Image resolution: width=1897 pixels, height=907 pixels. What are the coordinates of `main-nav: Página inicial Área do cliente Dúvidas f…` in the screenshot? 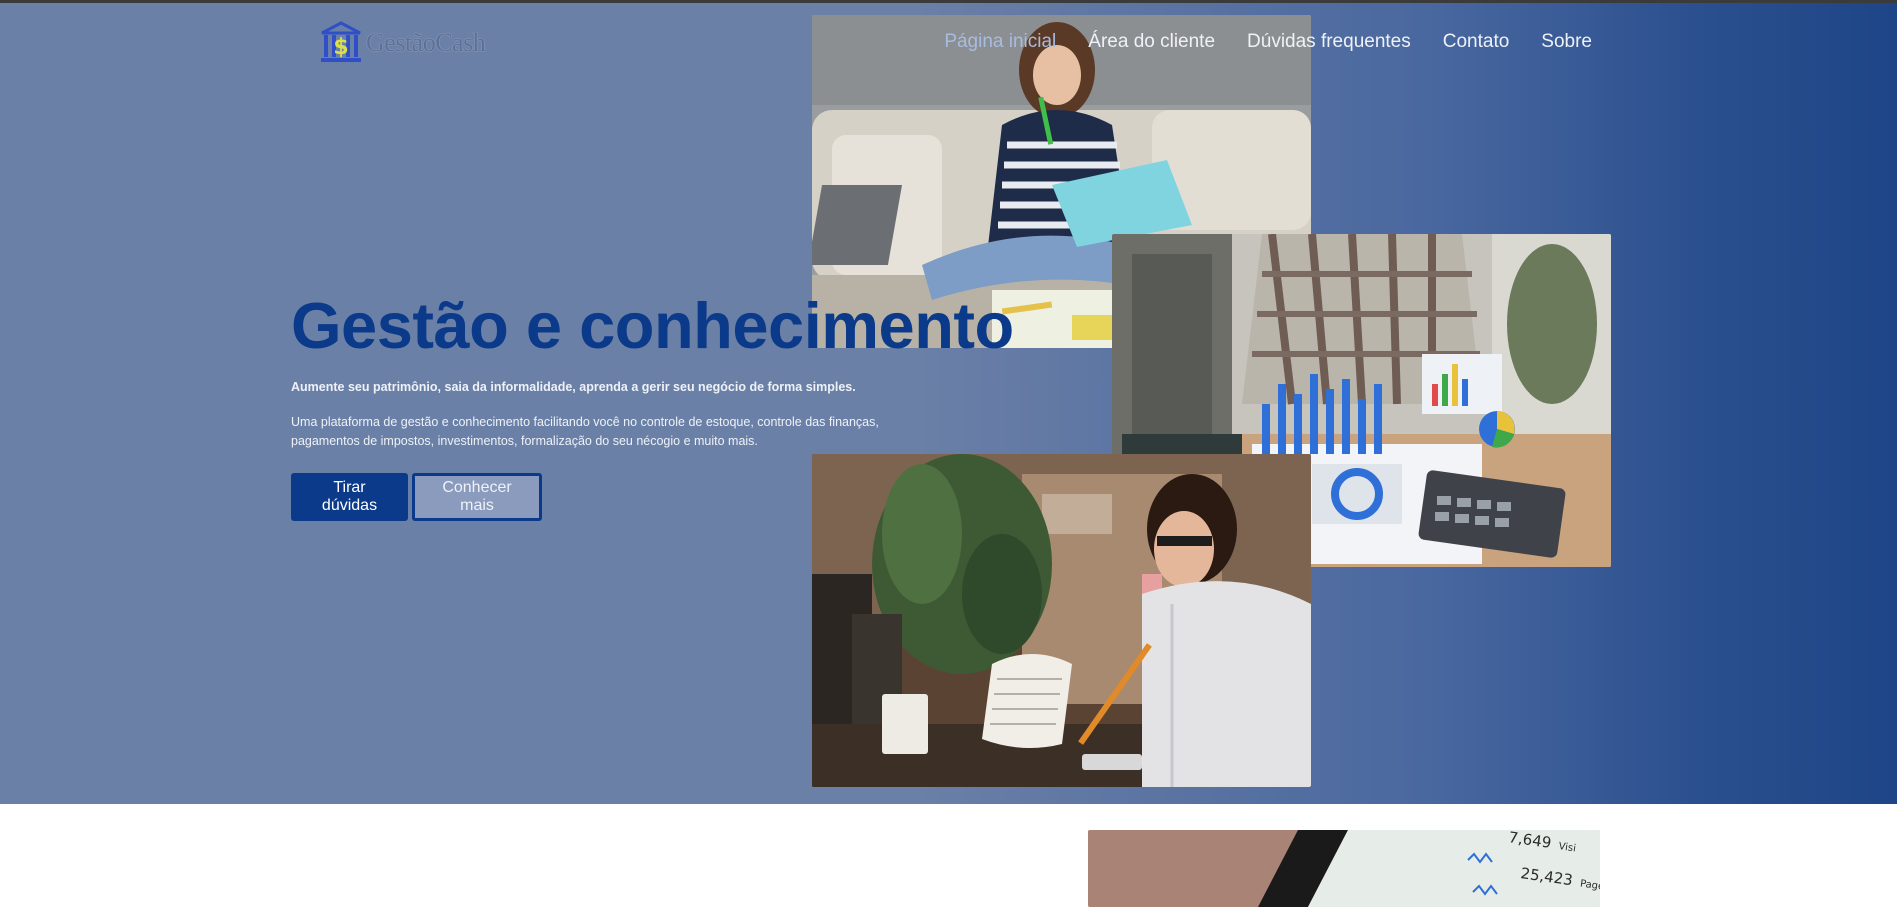 It's located at (1268, 42).